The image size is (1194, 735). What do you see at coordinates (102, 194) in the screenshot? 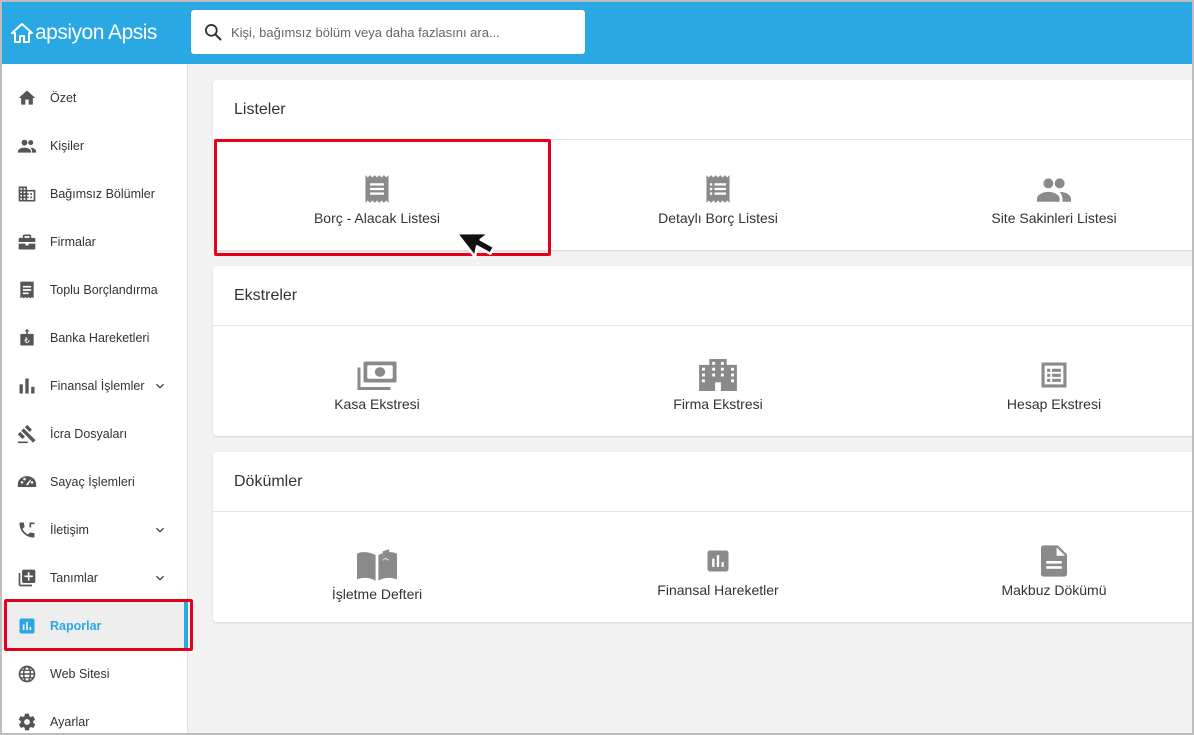
I see `sidebar-item-label: Bağımsız Bölümler` at bounding box center [102, 194].